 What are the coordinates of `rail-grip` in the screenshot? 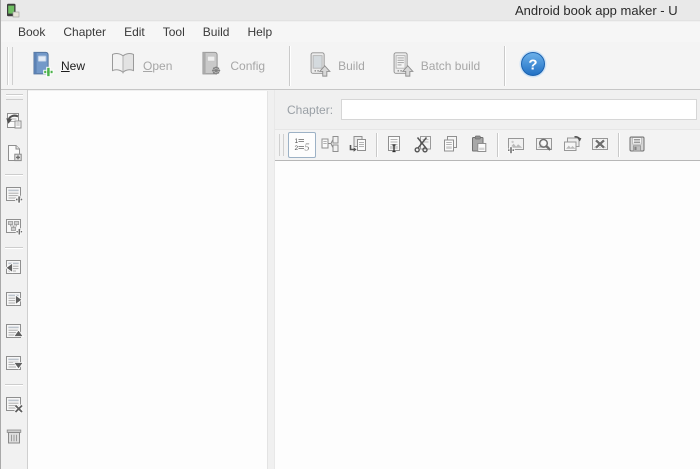 It's located at (14, 97).